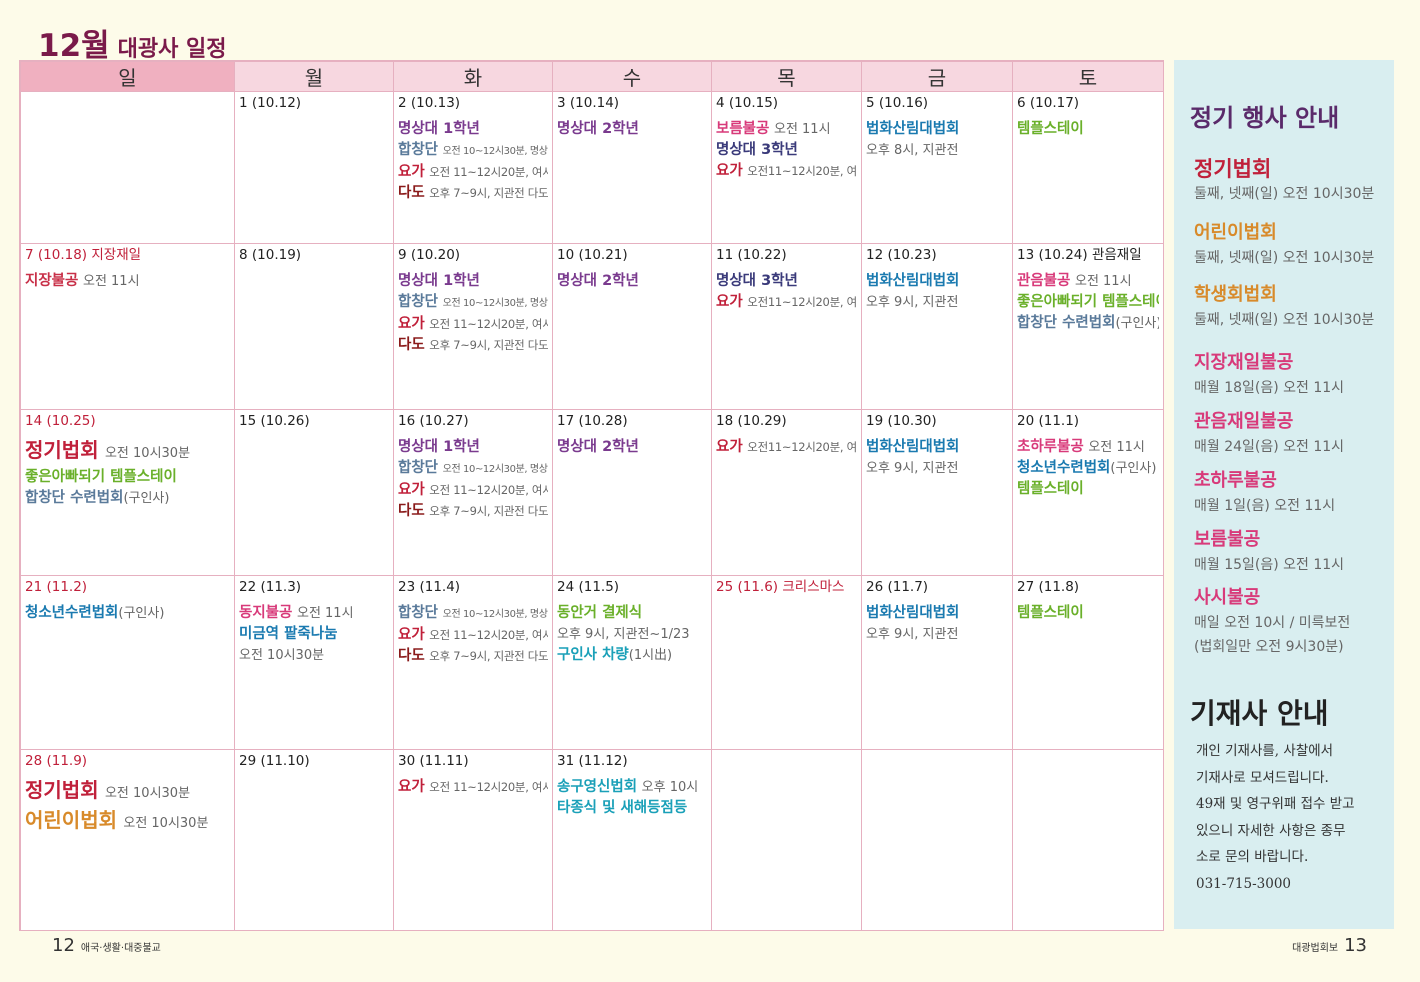 The image size is (1420, 982). Describe the element at coordinates (274, 761) in the screenshot. I see `day-date: 29 (11.10)` at that location.